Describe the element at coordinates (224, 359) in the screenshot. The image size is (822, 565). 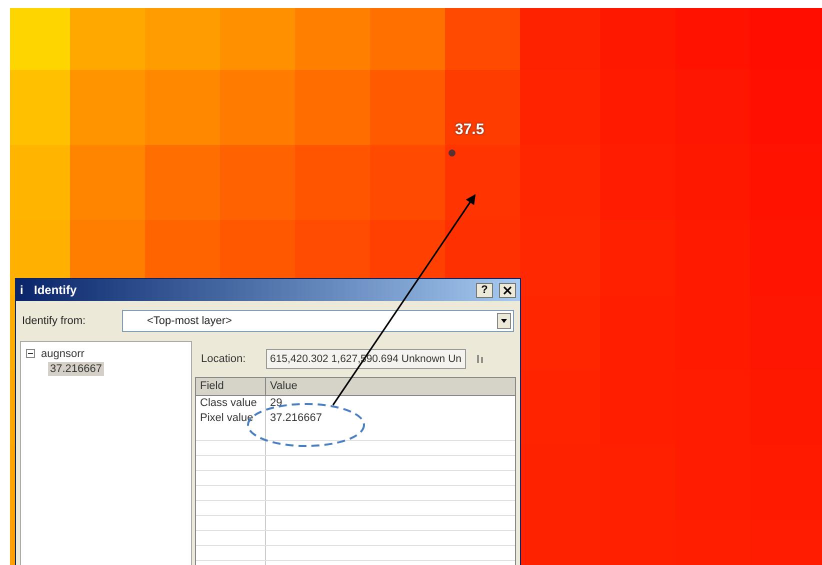
I see `location-label: Location:` at that location.